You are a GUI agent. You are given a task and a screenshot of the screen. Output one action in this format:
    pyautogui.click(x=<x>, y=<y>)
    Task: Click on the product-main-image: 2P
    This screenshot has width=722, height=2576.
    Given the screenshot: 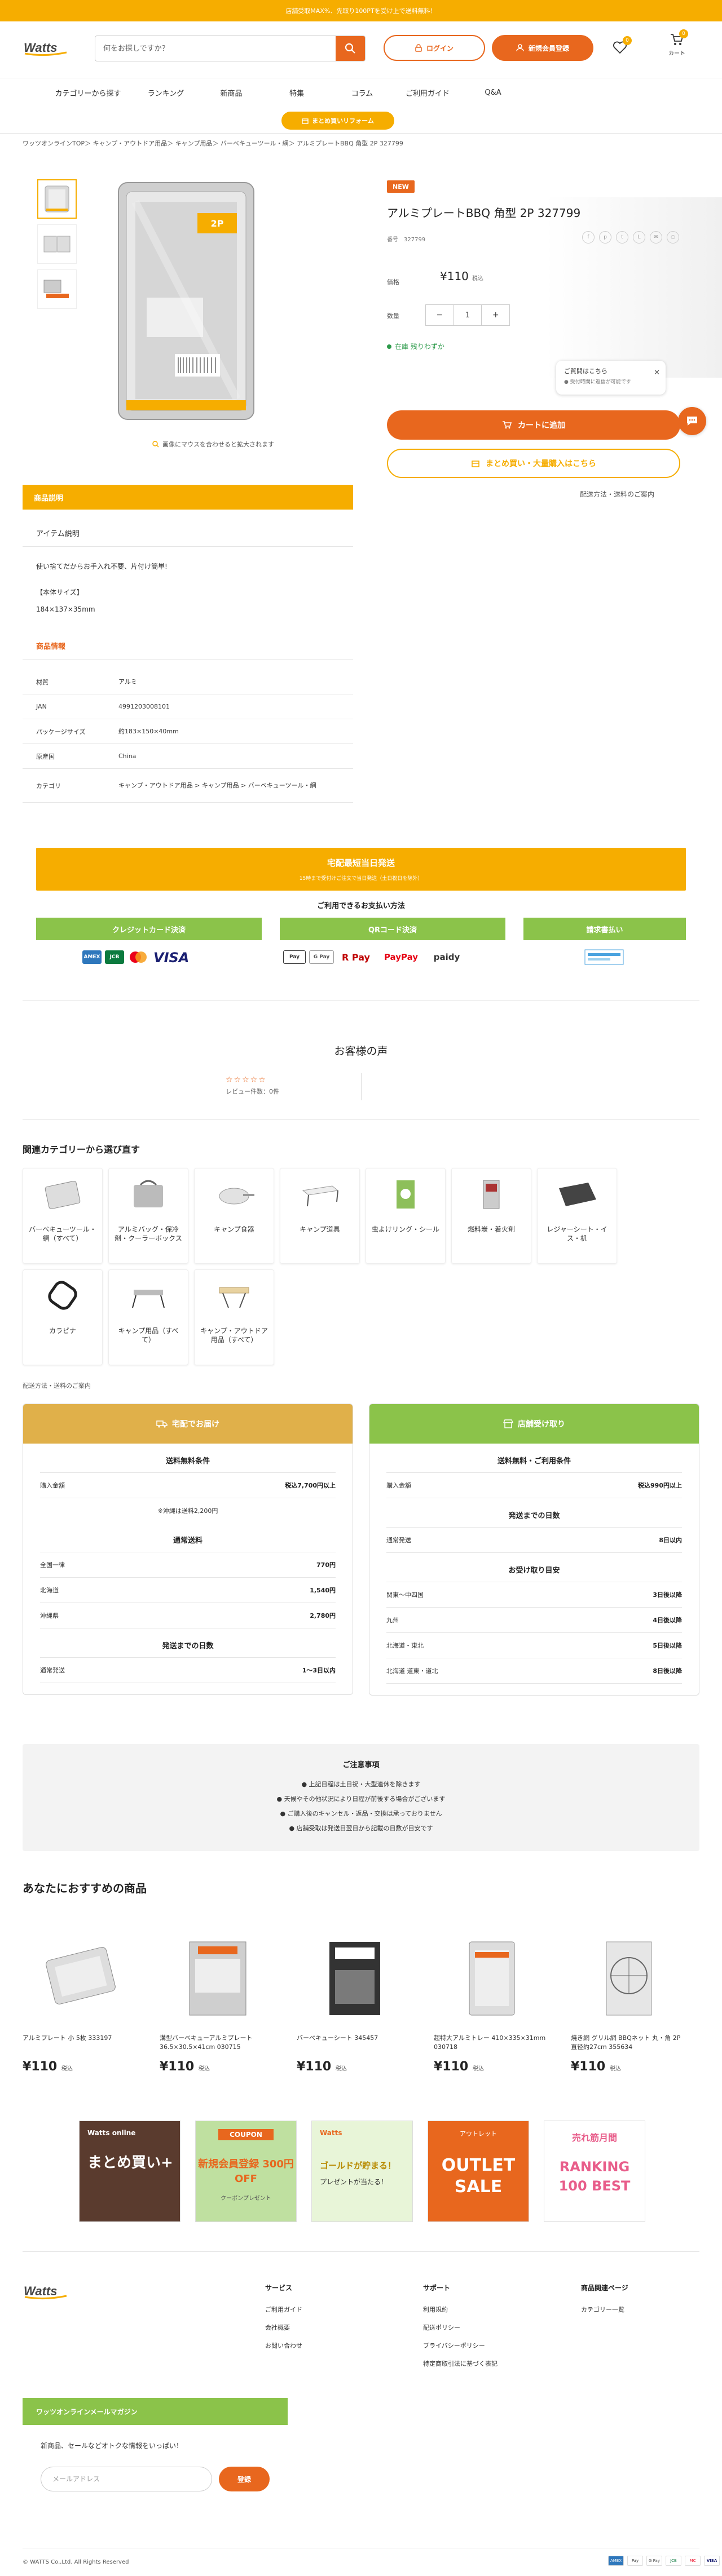 What is the action you would take?
    pyautogui.click(x=186, y=303)
    